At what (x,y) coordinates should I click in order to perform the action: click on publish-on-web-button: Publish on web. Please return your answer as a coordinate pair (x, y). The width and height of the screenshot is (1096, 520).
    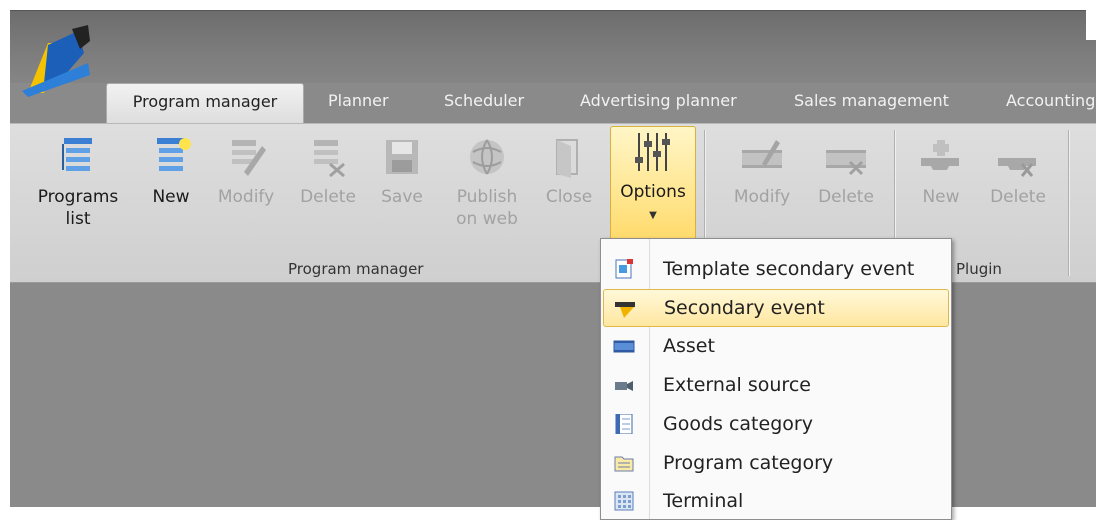
    Looking at the image, I should click on (487, 191).